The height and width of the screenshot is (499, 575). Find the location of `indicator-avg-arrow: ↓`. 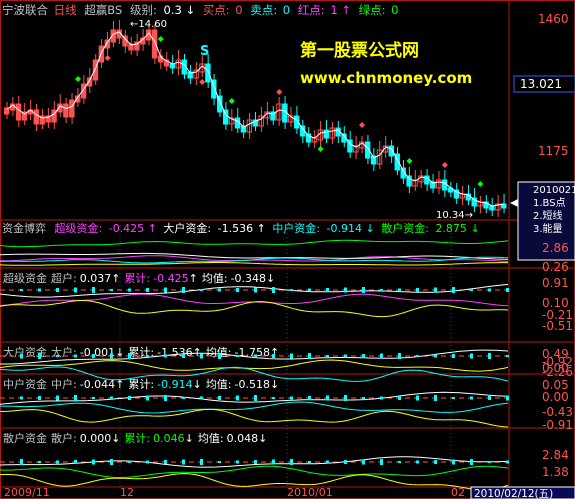

indicator-avg-arrow: ↓ is located at coordinates (274, 384).